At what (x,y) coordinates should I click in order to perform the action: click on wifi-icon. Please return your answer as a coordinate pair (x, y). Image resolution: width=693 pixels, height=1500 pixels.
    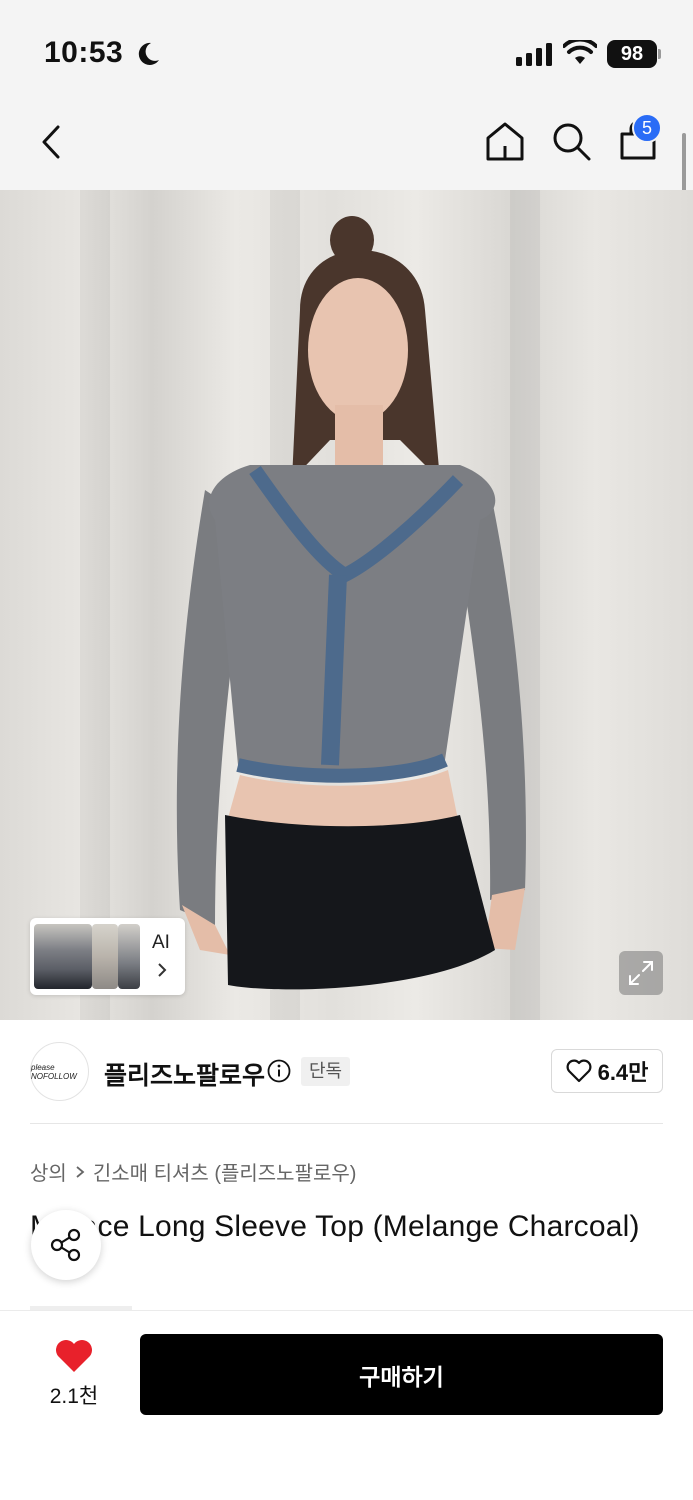
    Looking at the image, I should click on (580, 52).